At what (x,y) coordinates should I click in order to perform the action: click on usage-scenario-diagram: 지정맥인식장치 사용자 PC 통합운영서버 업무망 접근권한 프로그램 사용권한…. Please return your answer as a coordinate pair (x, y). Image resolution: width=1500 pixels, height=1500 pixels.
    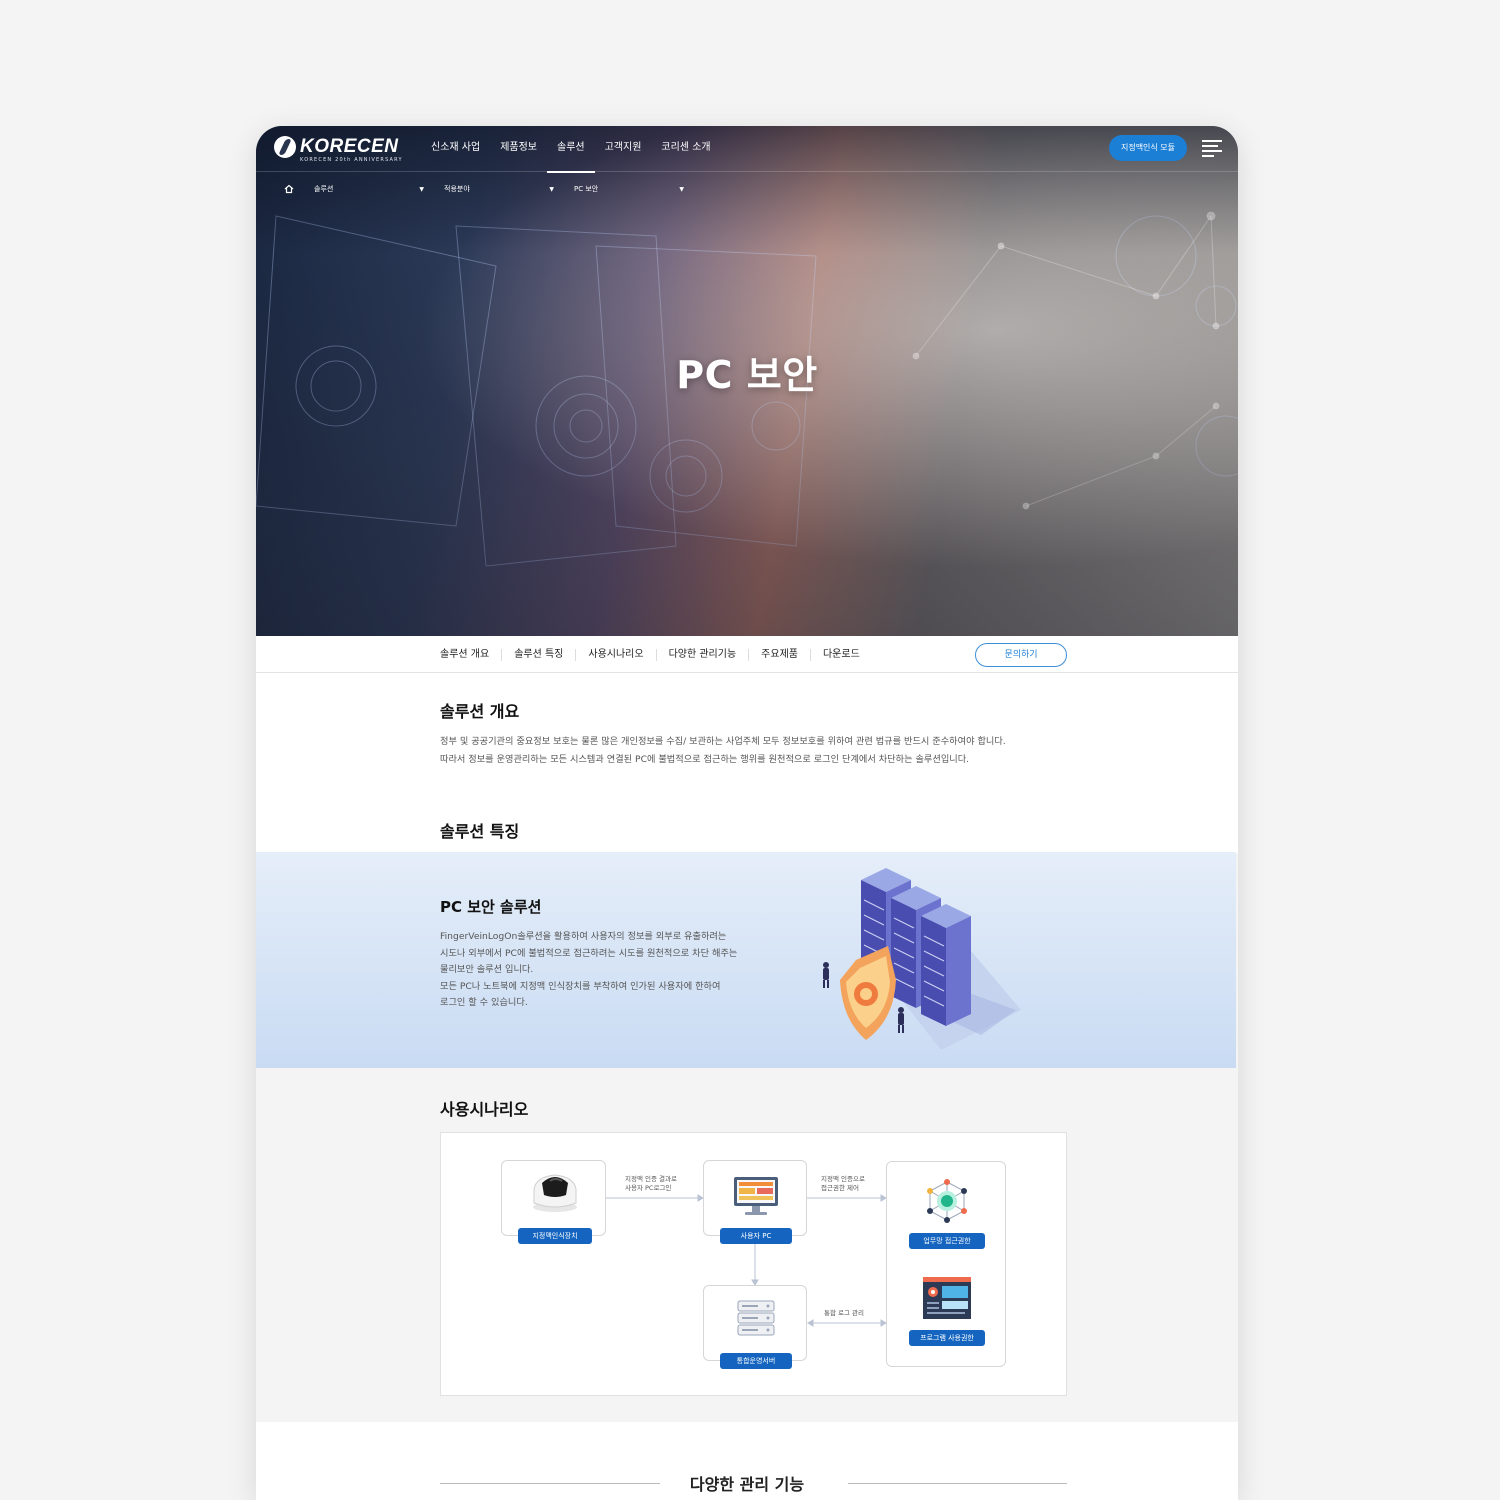
    Looking at the image, I should click on (753, 1264).